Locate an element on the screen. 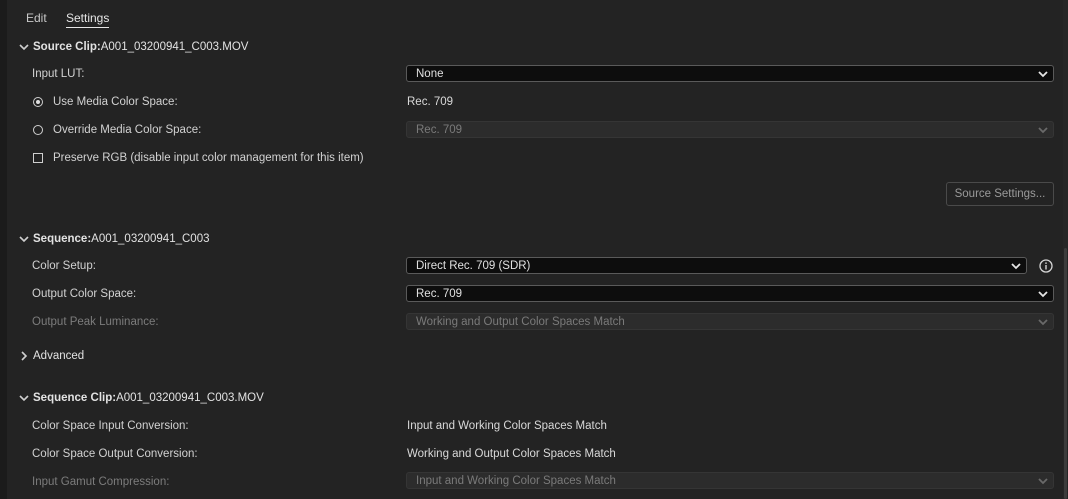 Image resolution: width=1068 pixels, height=499 pixels. color-space-input-conversion-label: Color Space Input Conversion: is located at coordinates (110, 426).